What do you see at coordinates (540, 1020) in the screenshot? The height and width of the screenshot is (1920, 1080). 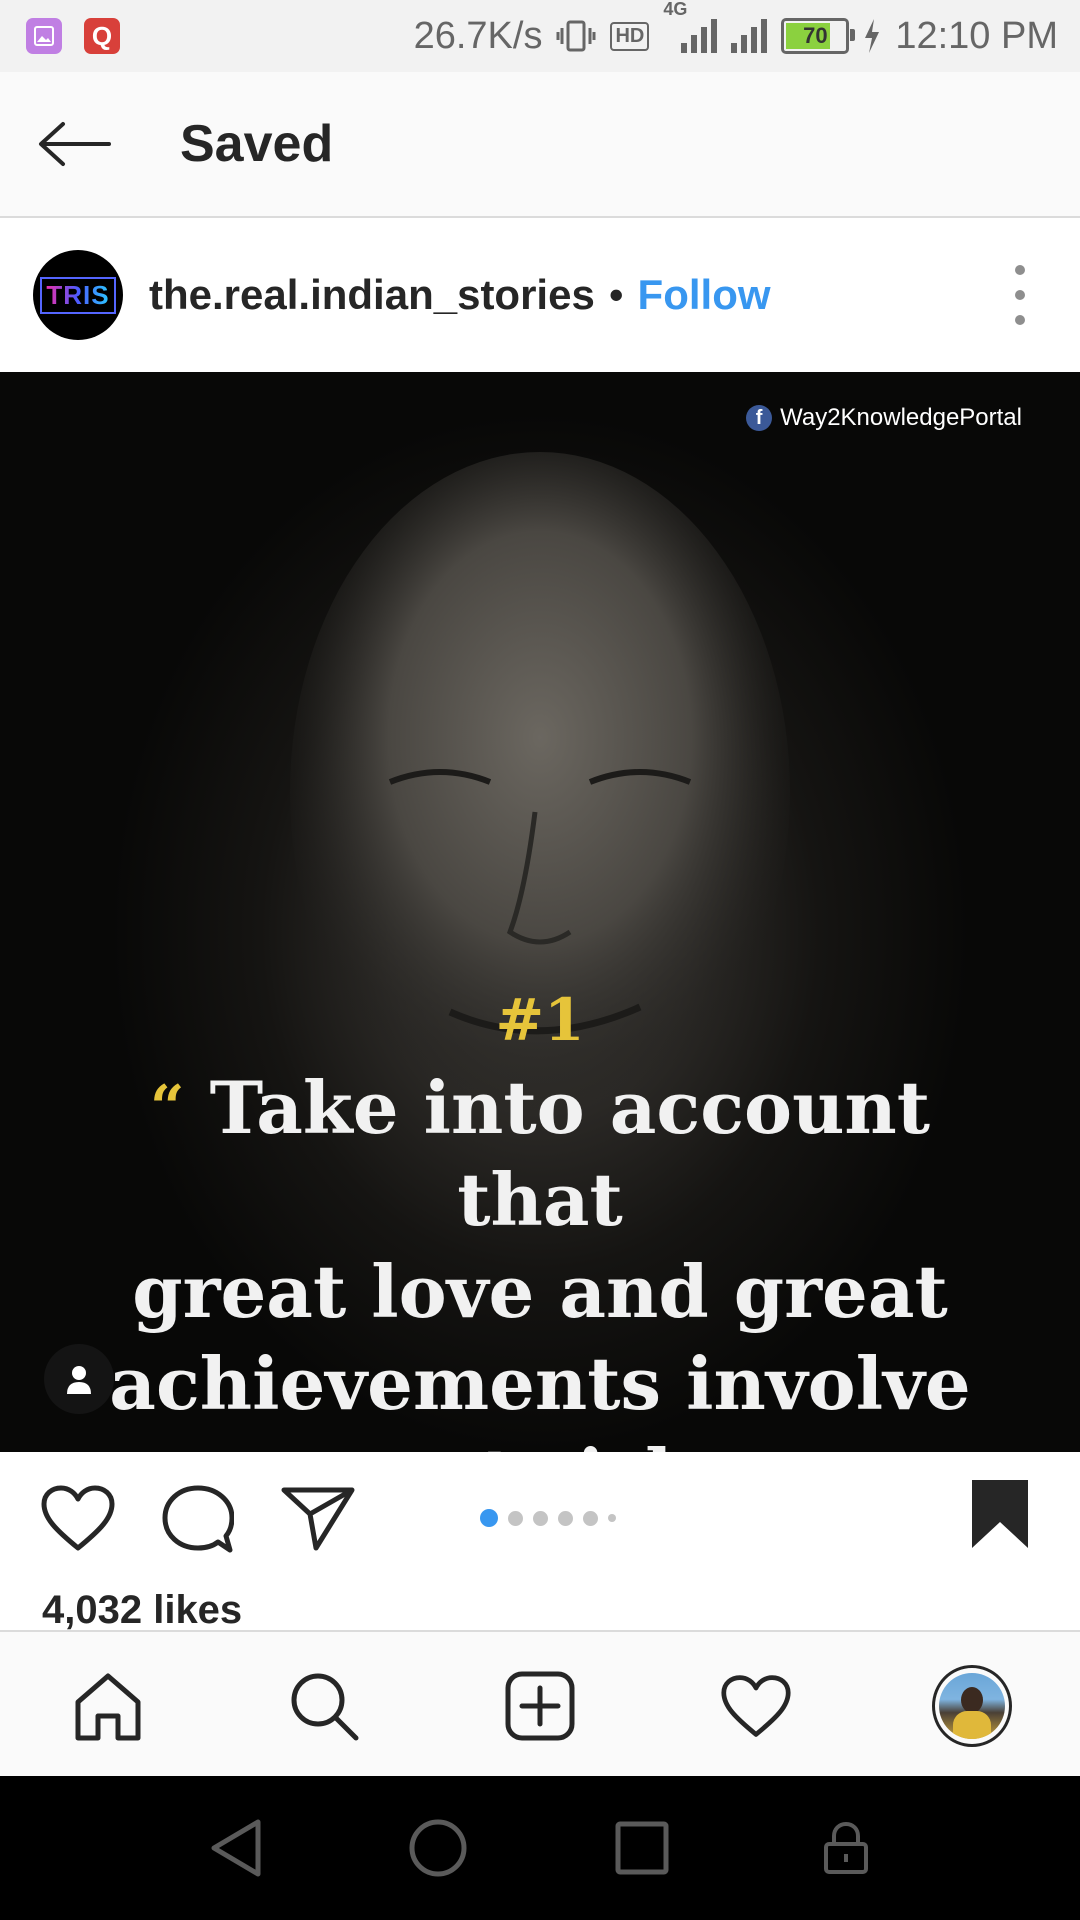 I see `quote-rank: #1` at bounding box center [540, 1020].